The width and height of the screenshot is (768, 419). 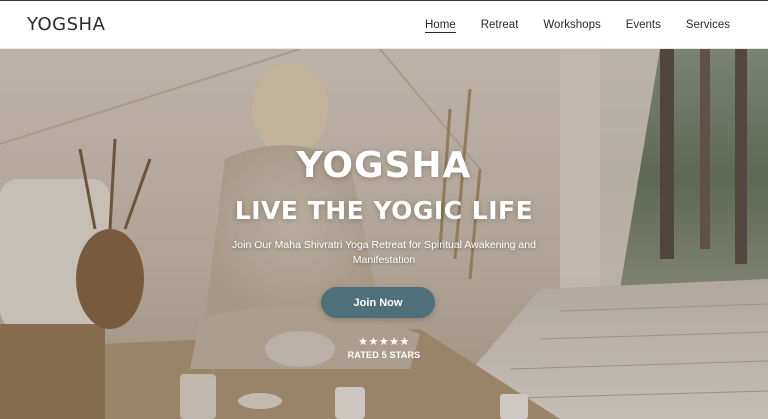 I want to click on hero-title: YOGSHA, so click(x=384, y=165).